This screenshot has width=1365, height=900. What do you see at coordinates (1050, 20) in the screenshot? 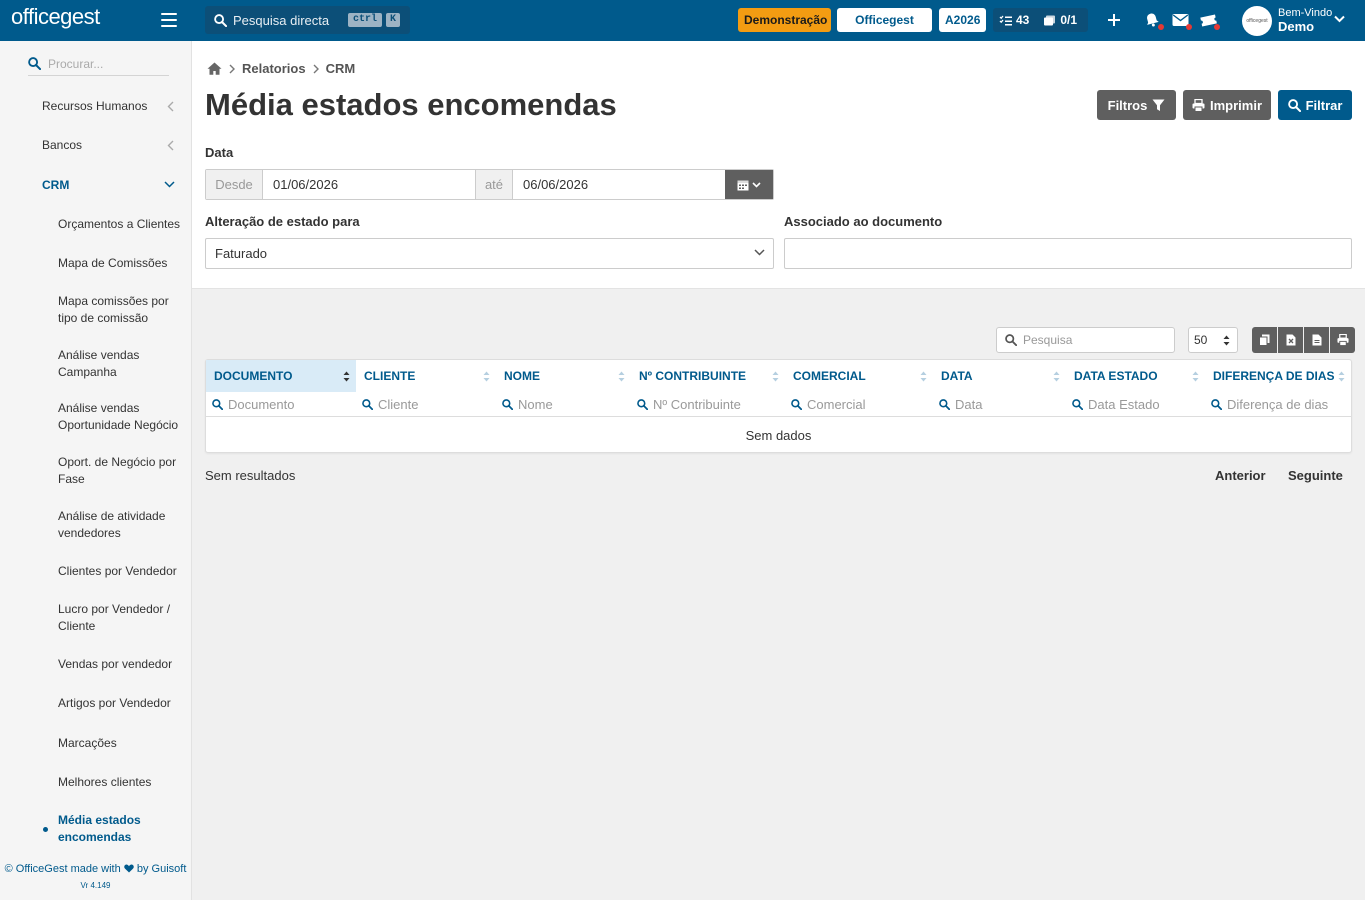
I see `documents-icon` at bounding box center [1050, 20].